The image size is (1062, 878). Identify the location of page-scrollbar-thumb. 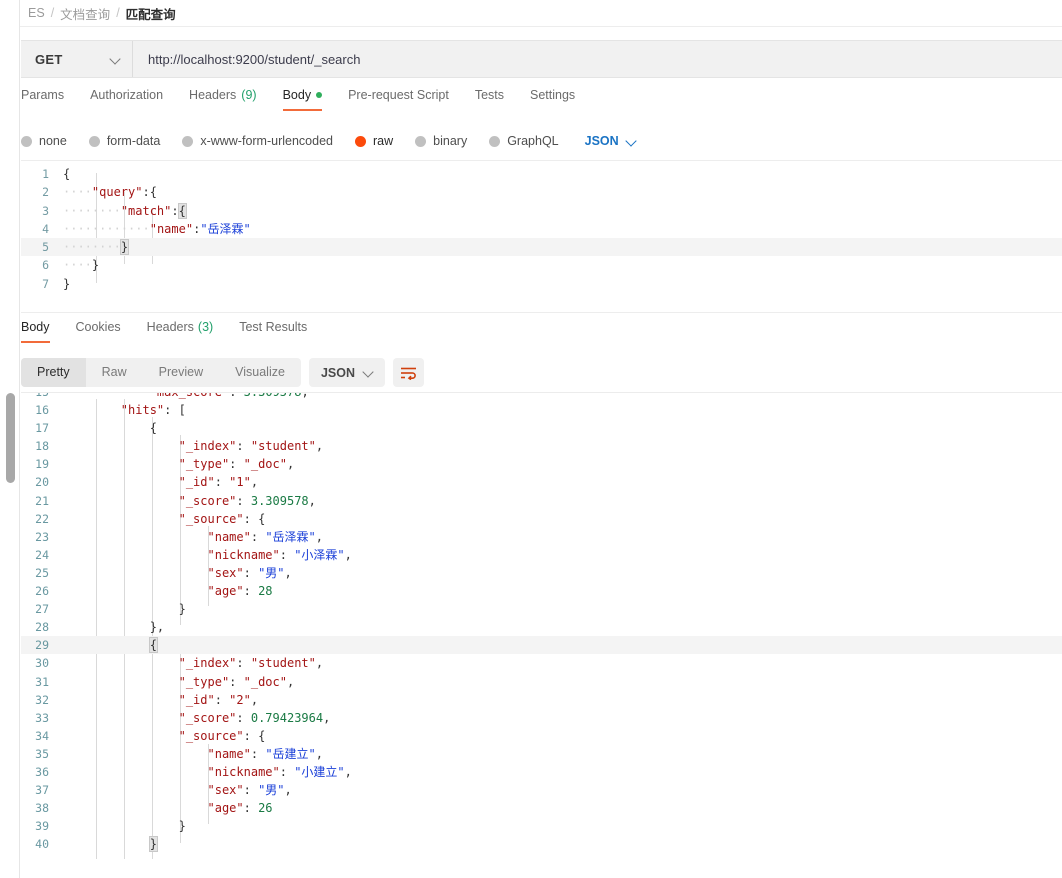
(10, 438).